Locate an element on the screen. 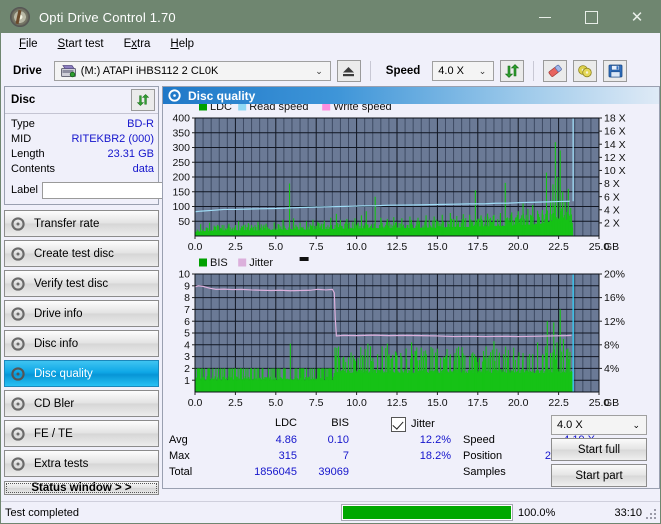 This screenshot has height=524, width=661. sidebar-item-extra-tests: Extra tests is located at coordinates (81, 463).